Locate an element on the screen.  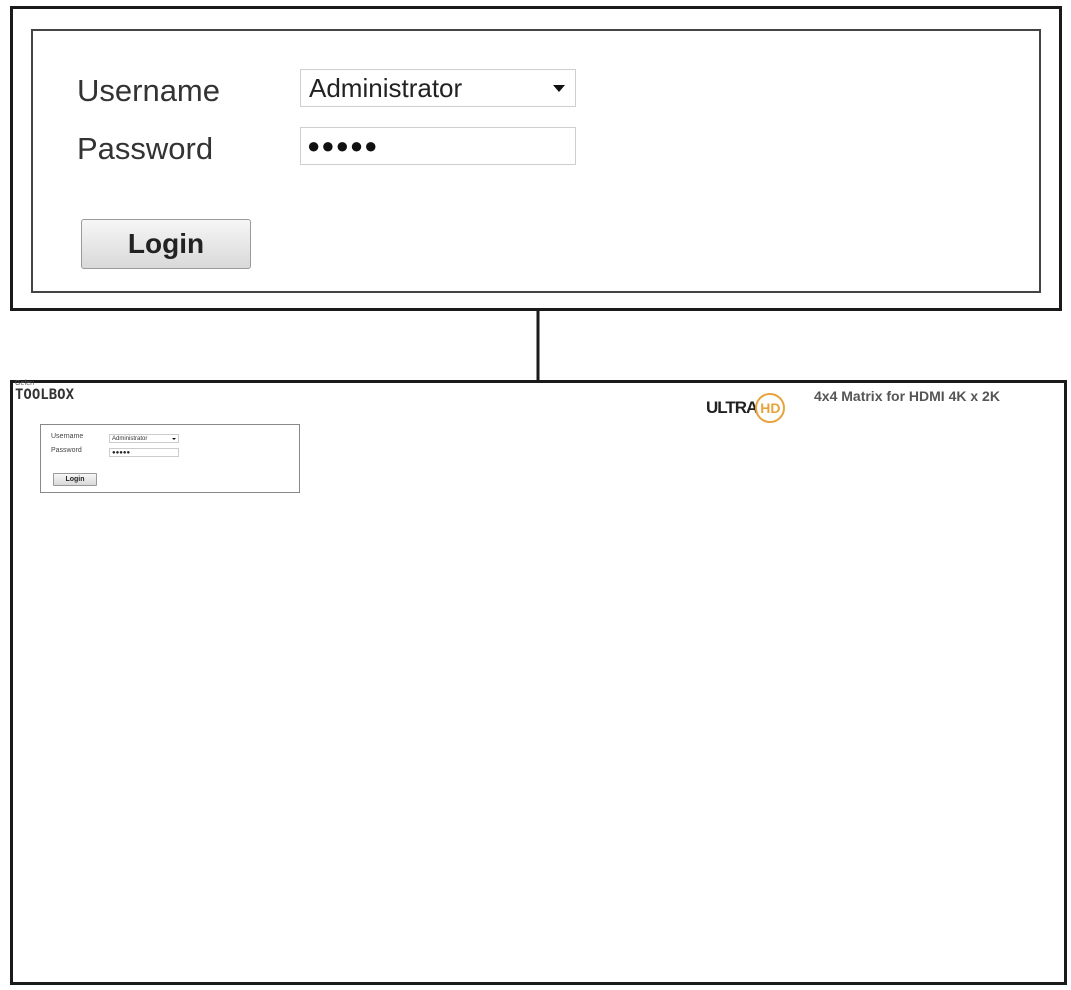
mini-login-label: Login is located at coordinates (75, 479).